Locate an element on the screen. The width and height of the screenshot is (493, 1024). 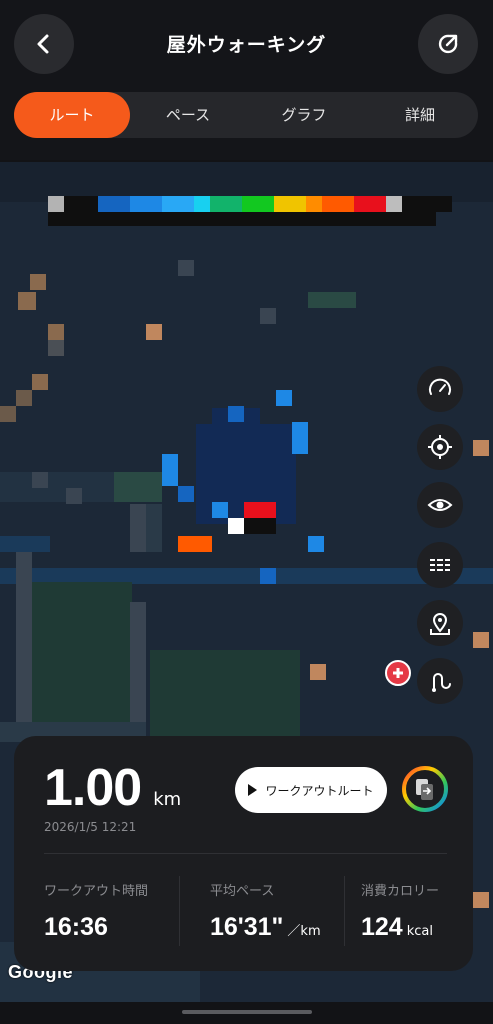
map-pin-icon is located at coordinates (440, 624).